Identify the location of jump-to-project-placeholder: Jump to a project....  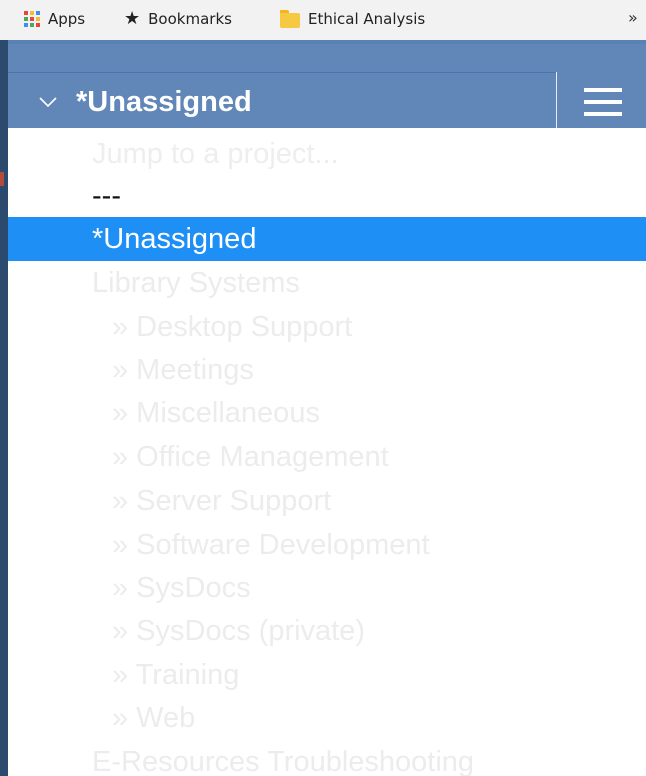
(215, 154).